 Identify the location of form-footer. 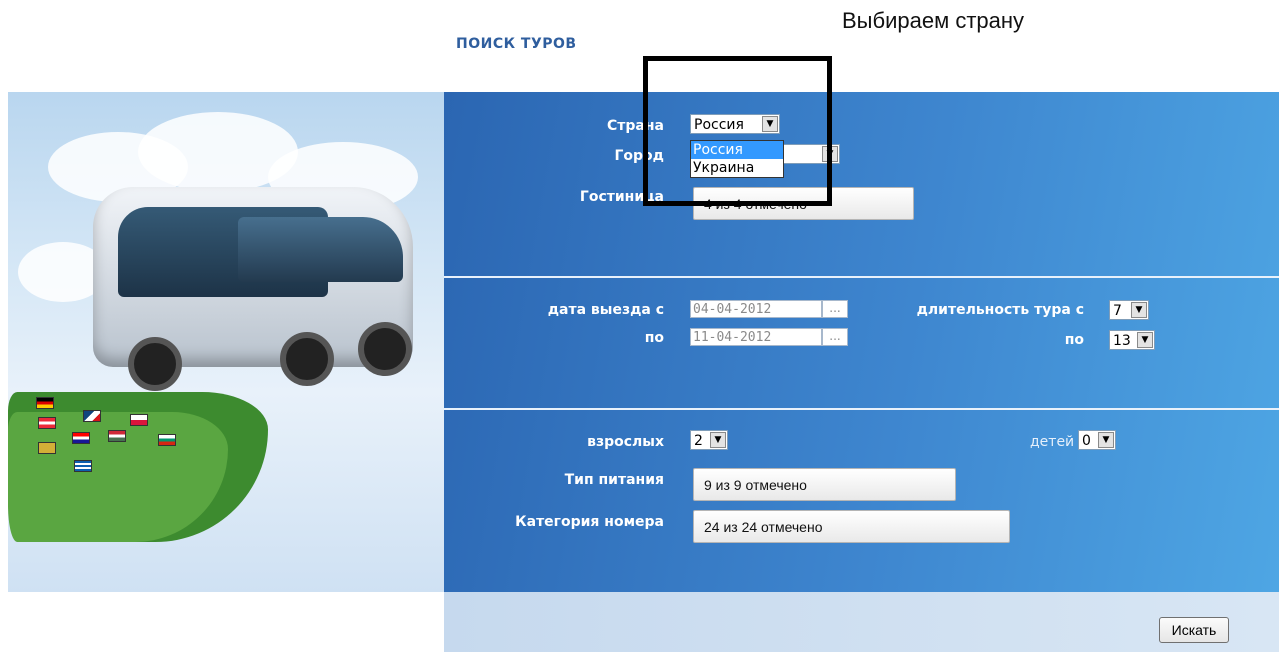
(861, 622).